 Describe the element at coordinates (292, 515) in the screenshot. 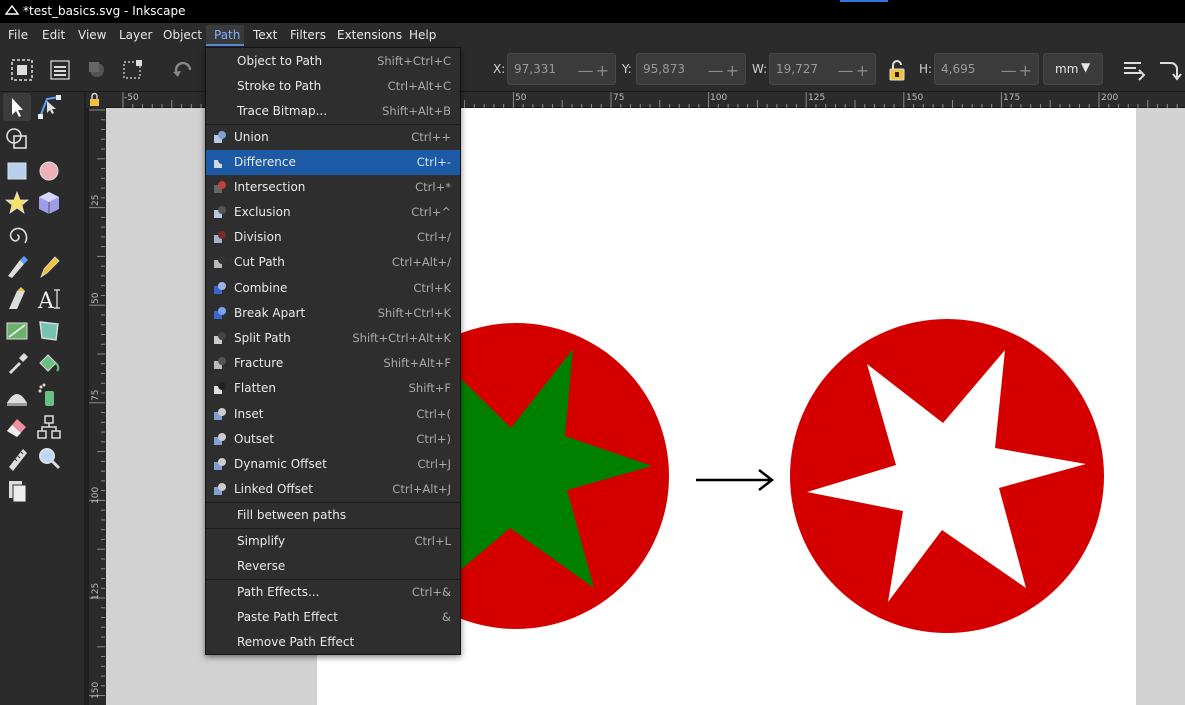

I see `menu-item-label: Fill between paths` at that location.